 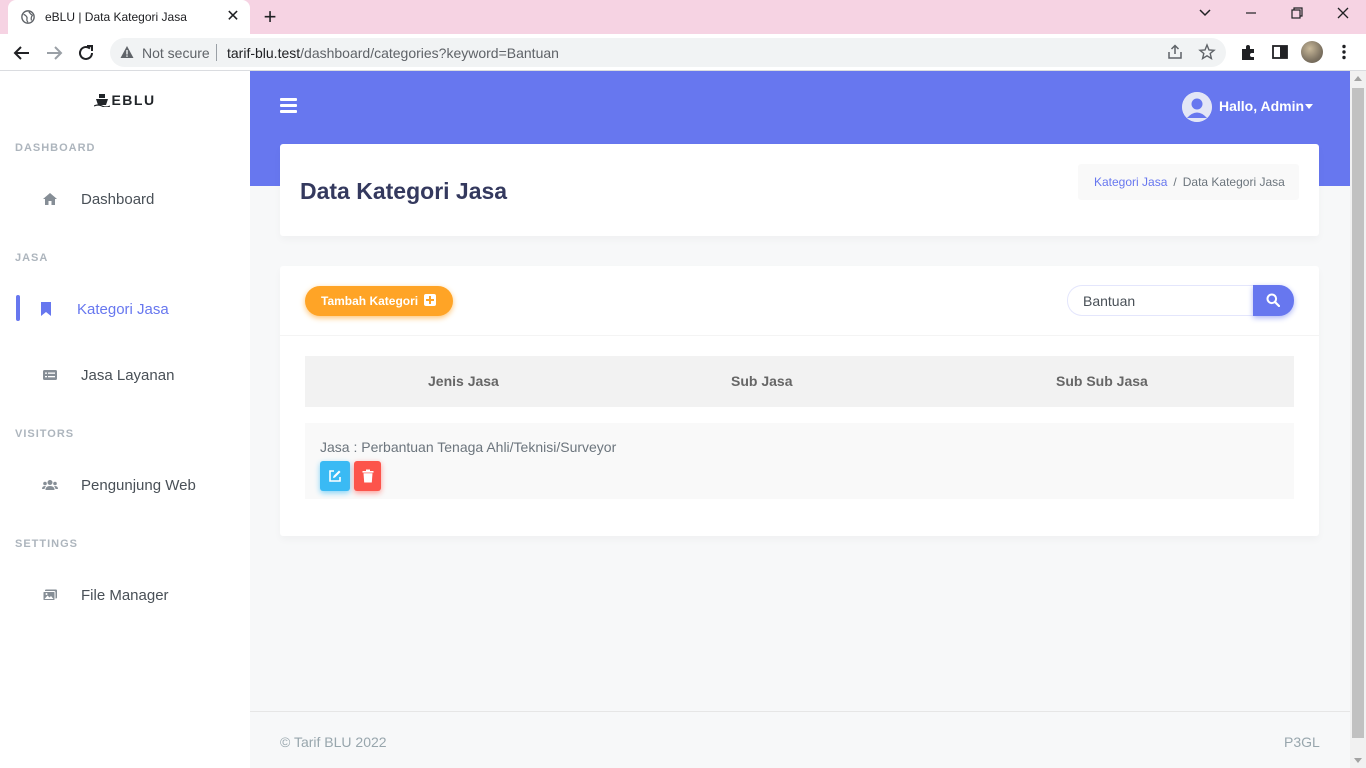 What do you see at coordinates (1358, 760) in the screenshot?
I see `scroll-down-arrow-icon` at bounding box center [1358, 760].